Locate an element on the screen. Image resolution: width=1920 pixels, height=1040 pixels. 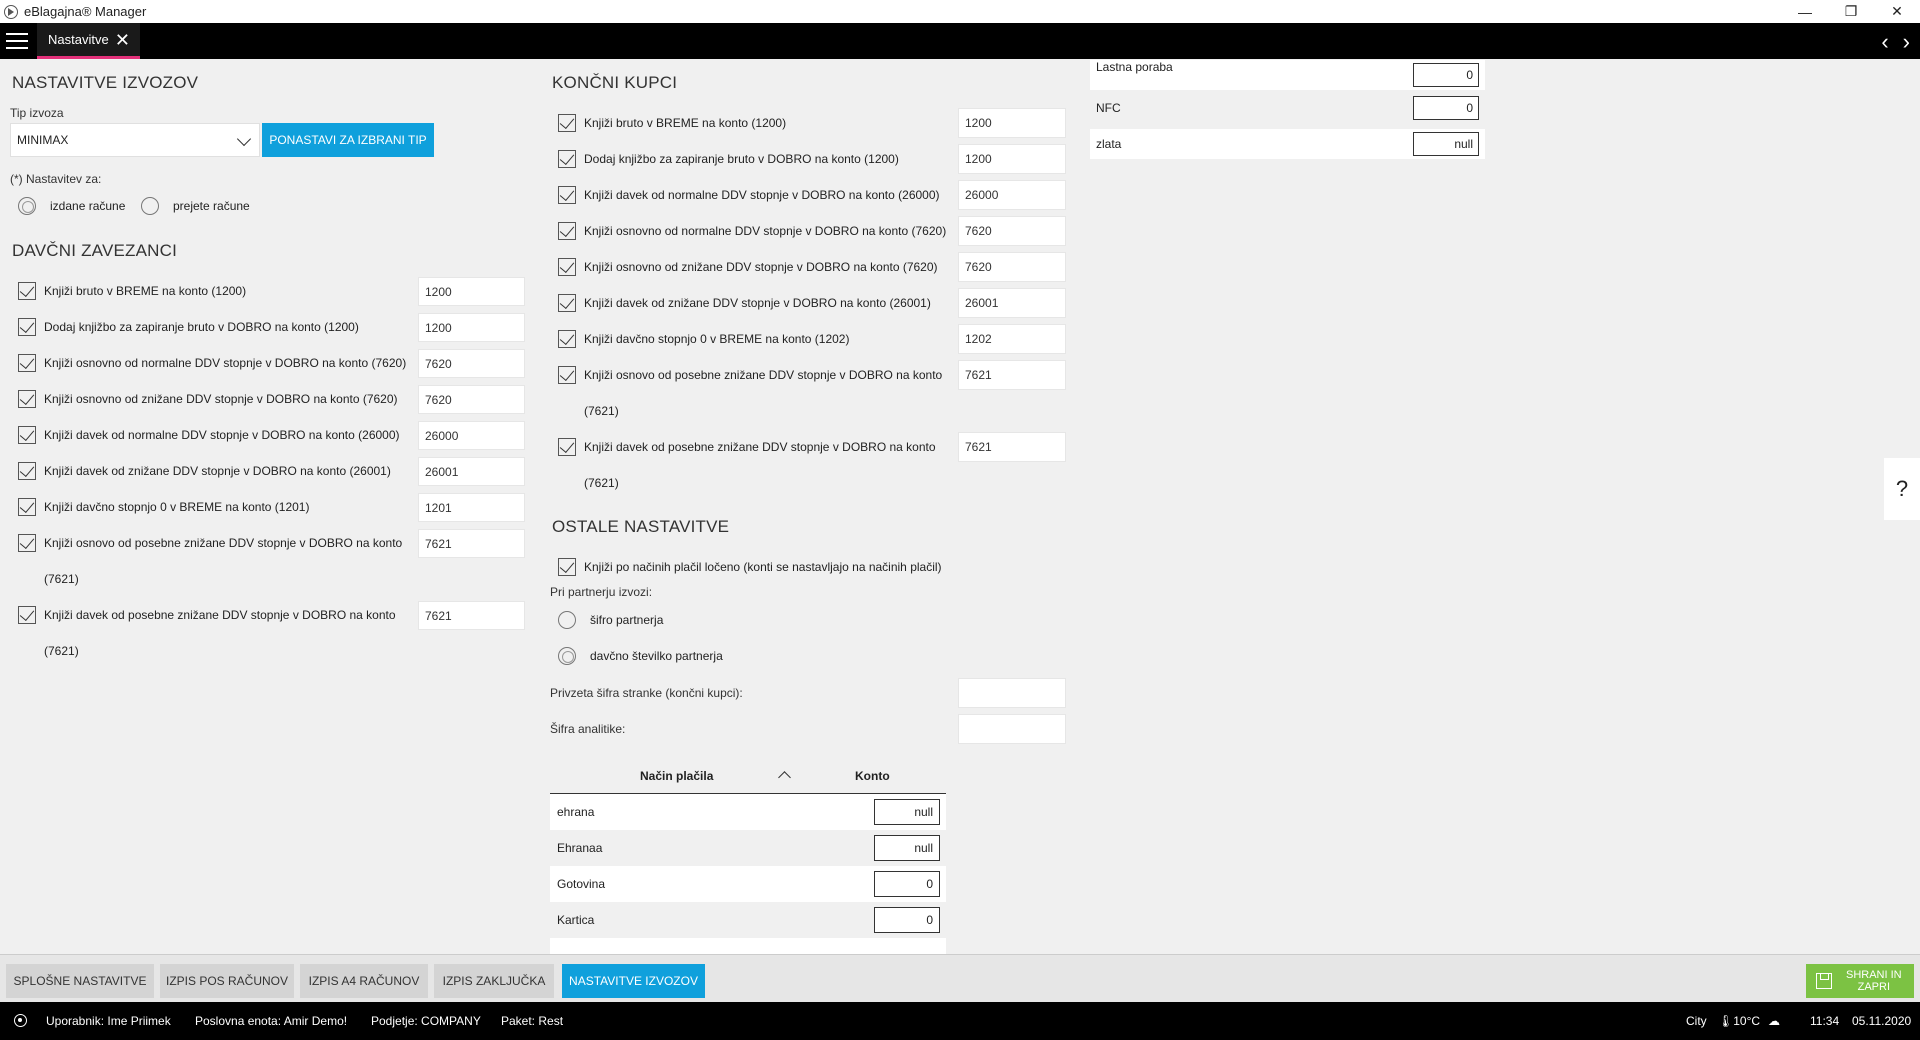
status-date: 05.11.2020 is located at coordinates (1882, 1021).